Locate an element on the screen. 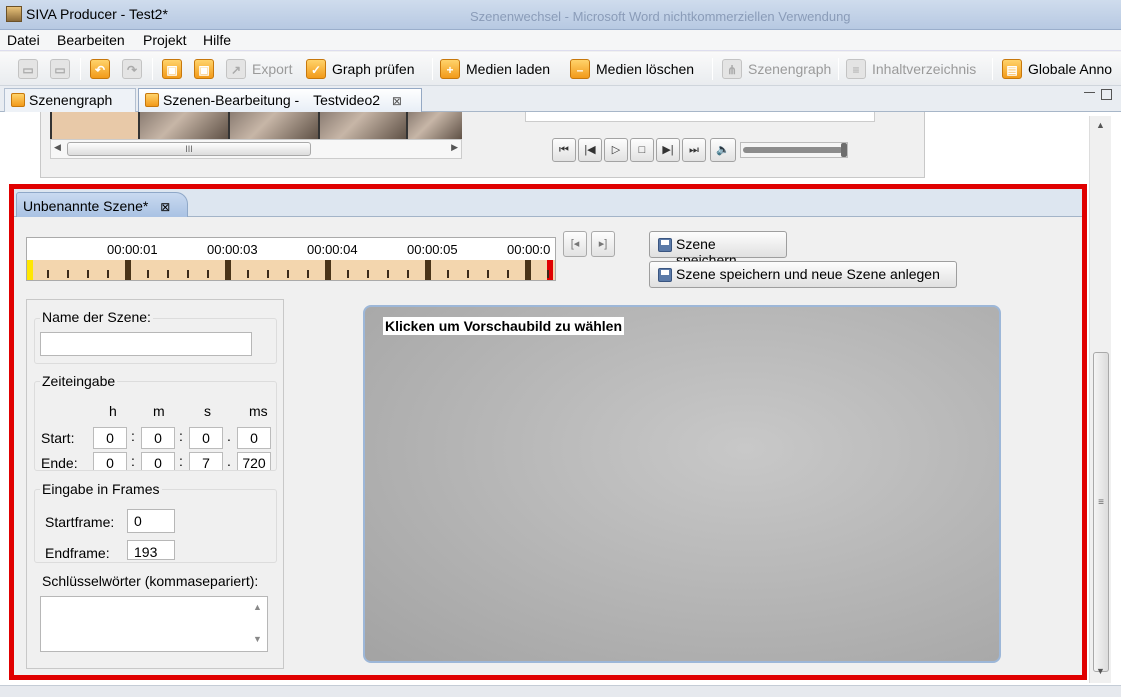 Image resolution: width=1121 pixels, height=697 pixels. menu-hilfe: Hilfe is located at coordinates (217, 40).